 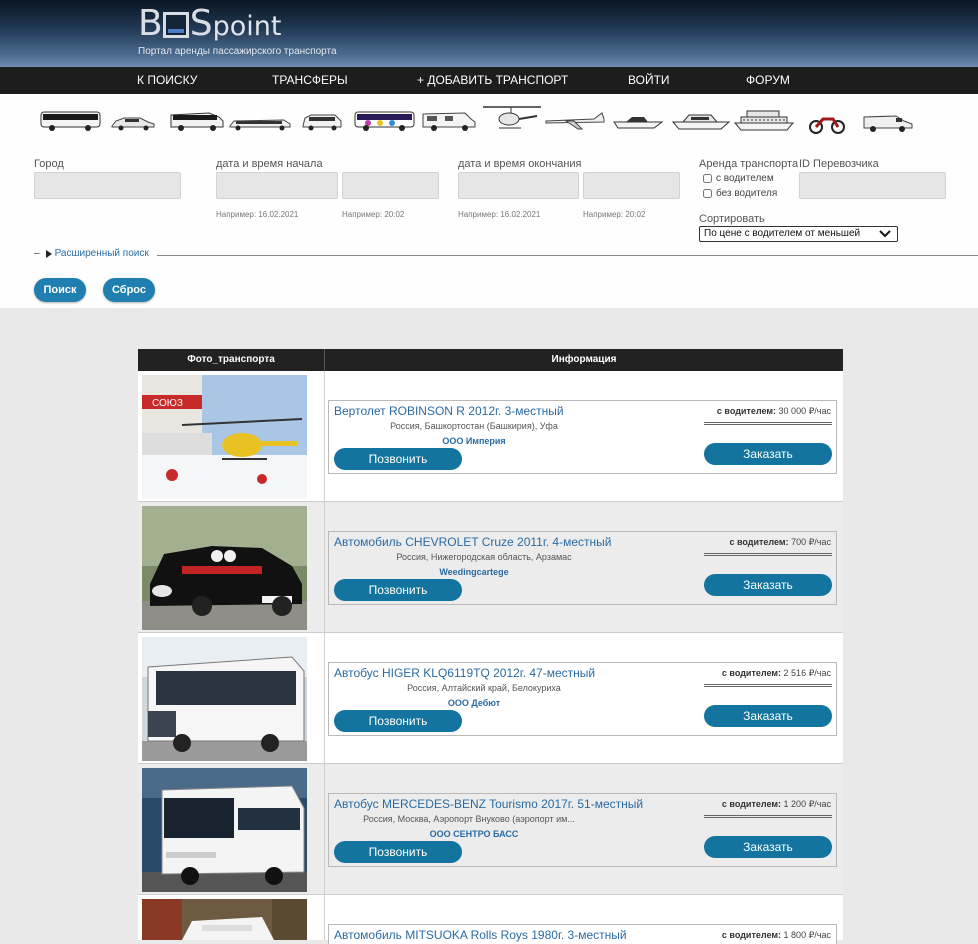 What do you see at coordinates (827, 123) in the screenshot?
I see `motorcycle-icon` at bounding box center [827, 123].